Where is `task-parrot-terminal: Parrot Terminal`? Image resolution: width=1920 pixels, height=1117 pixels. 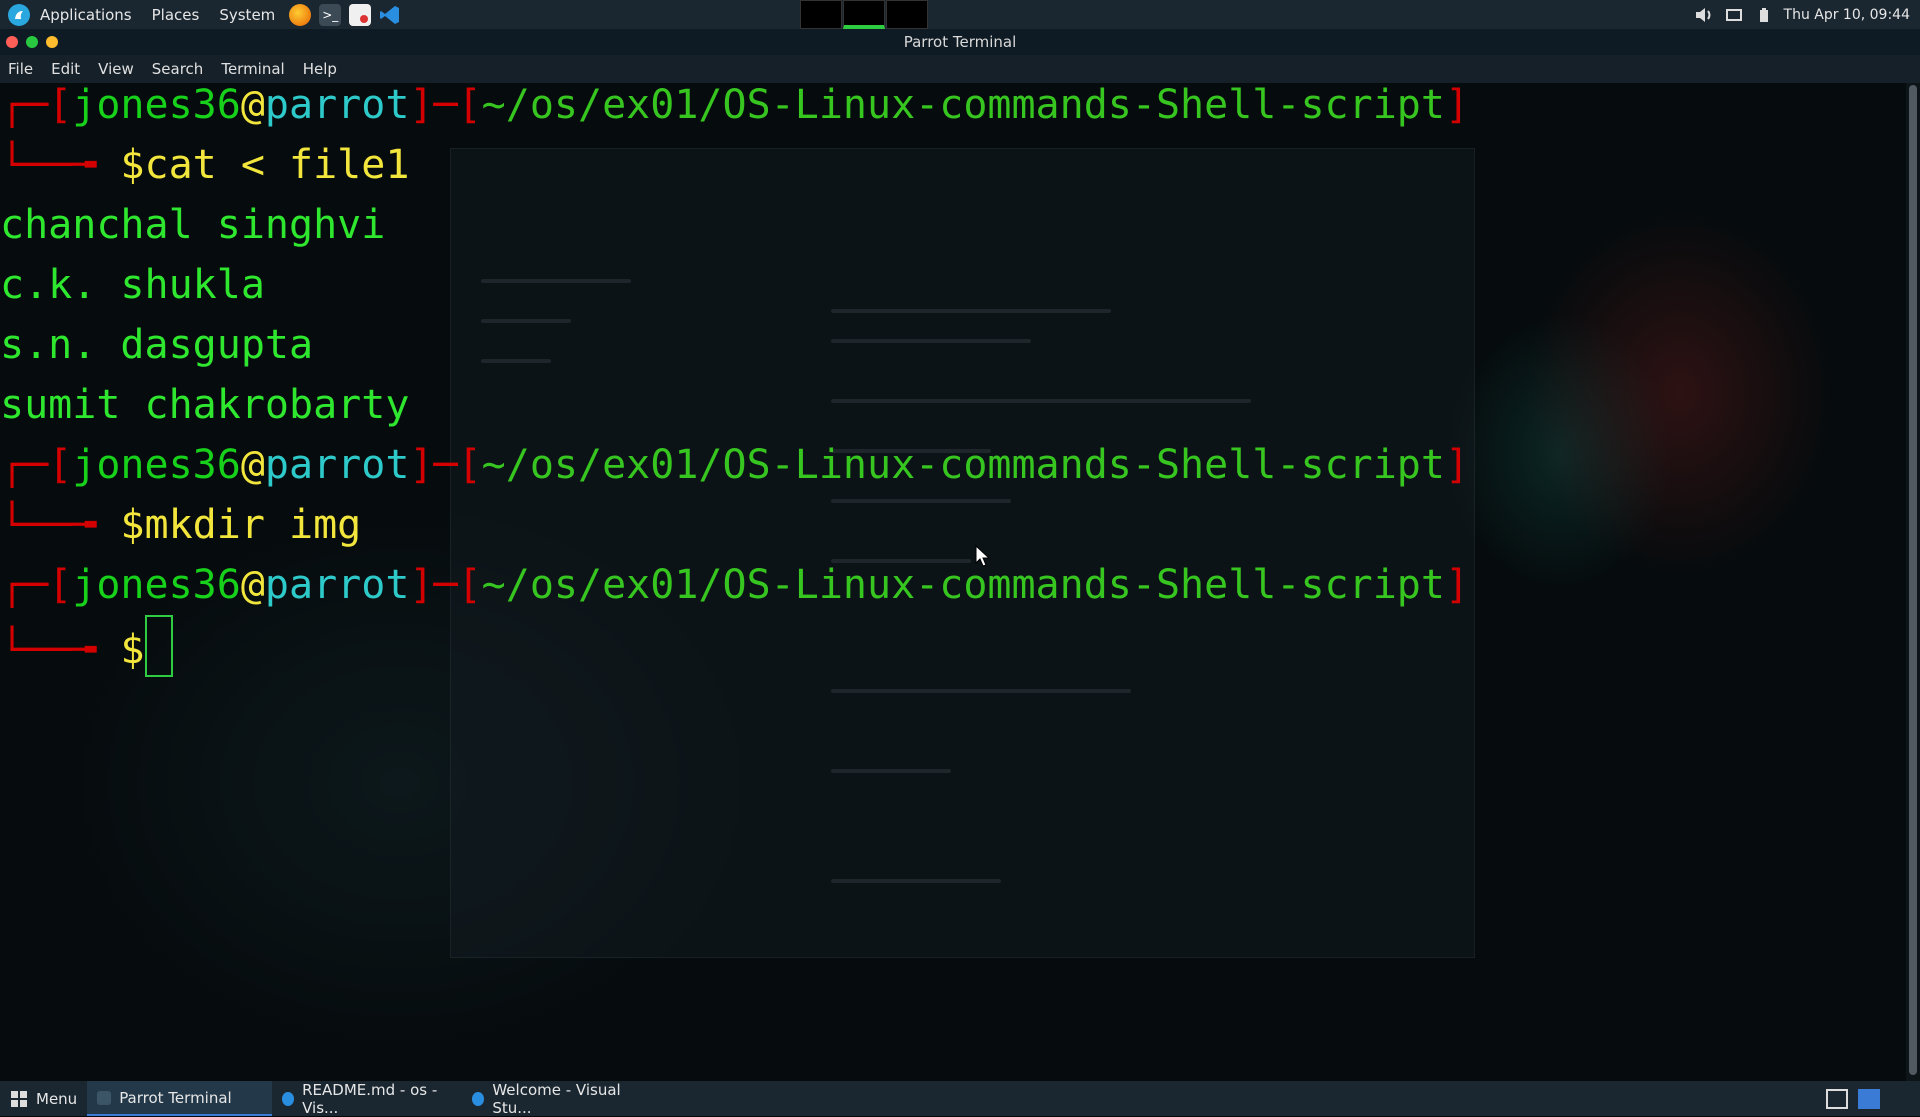
task-parrot-terminal: Parrot Terminal is located at coordinates (180, 1098).